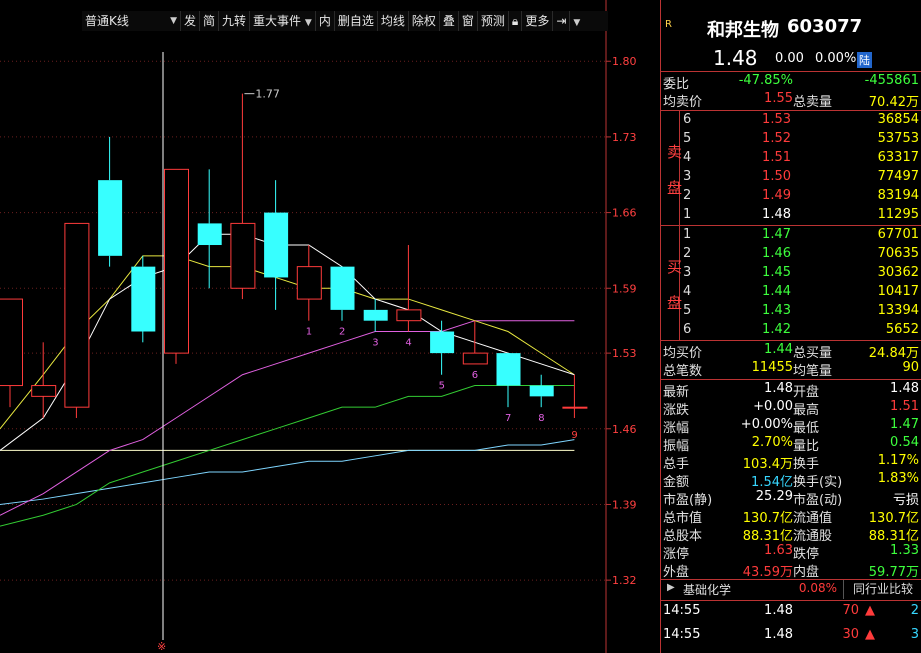 The height and width of the screenshot is (653, 921). I want to click on tick-volume: 70, so click(850, 610).